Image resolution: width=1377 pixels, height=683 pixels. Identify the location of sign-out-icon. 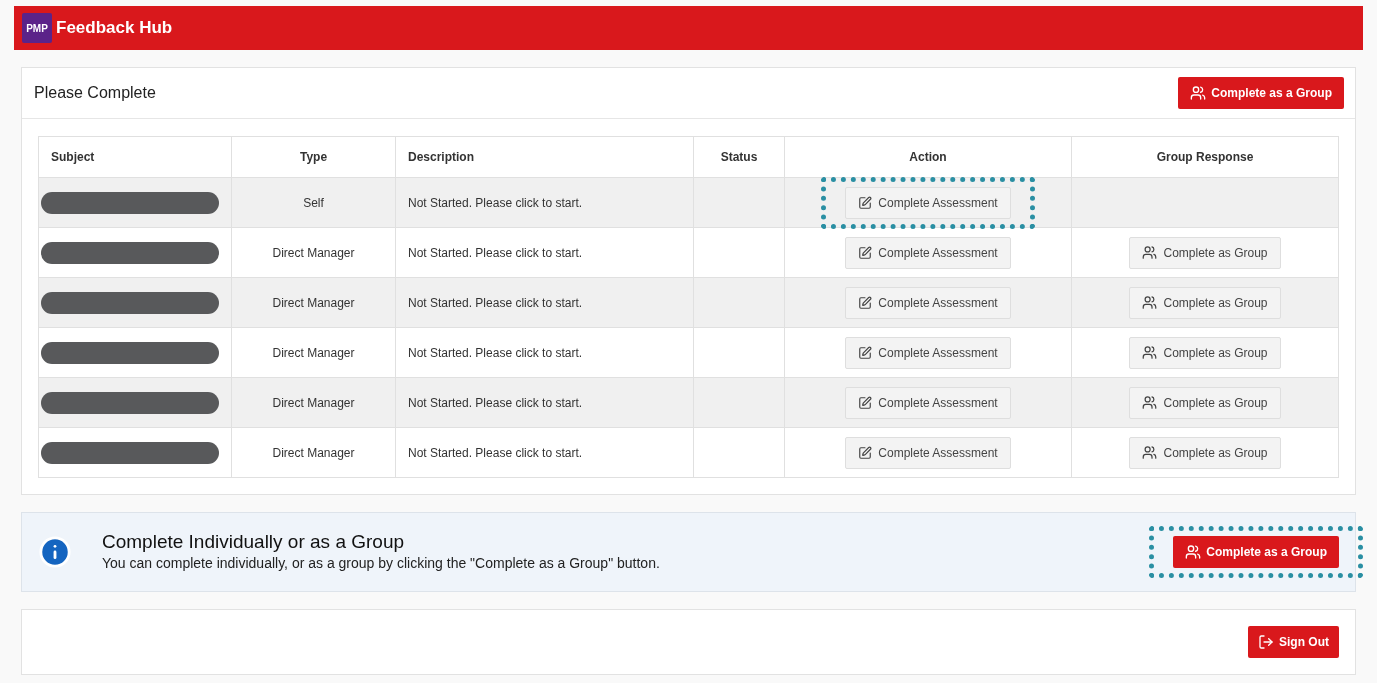
(1266, 642).